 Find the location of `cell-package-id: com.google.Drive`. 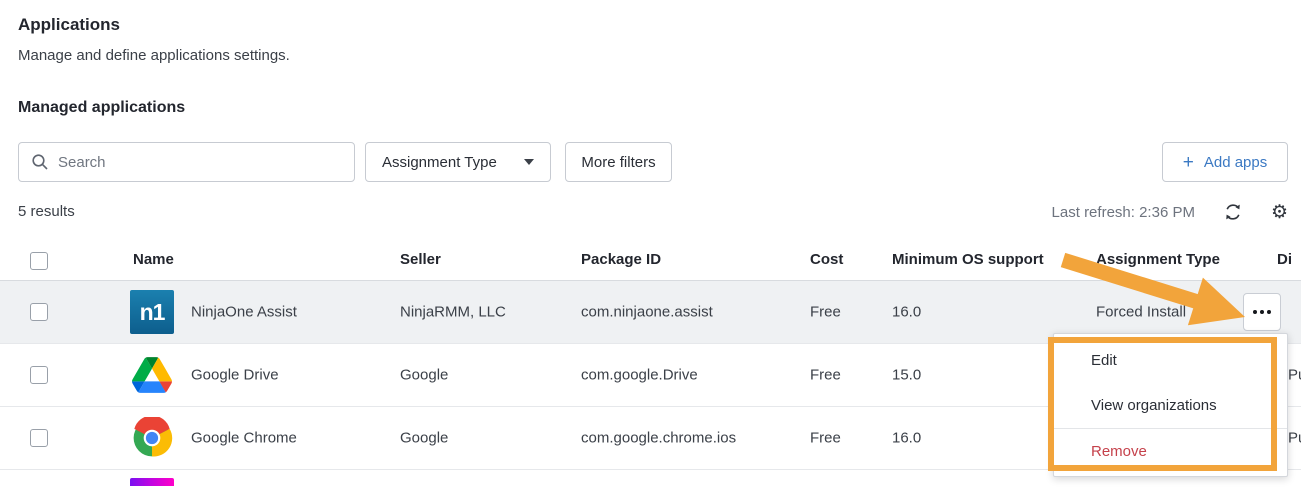

cell-package-id: com.google.Drive is located at coordinates (639, 375).